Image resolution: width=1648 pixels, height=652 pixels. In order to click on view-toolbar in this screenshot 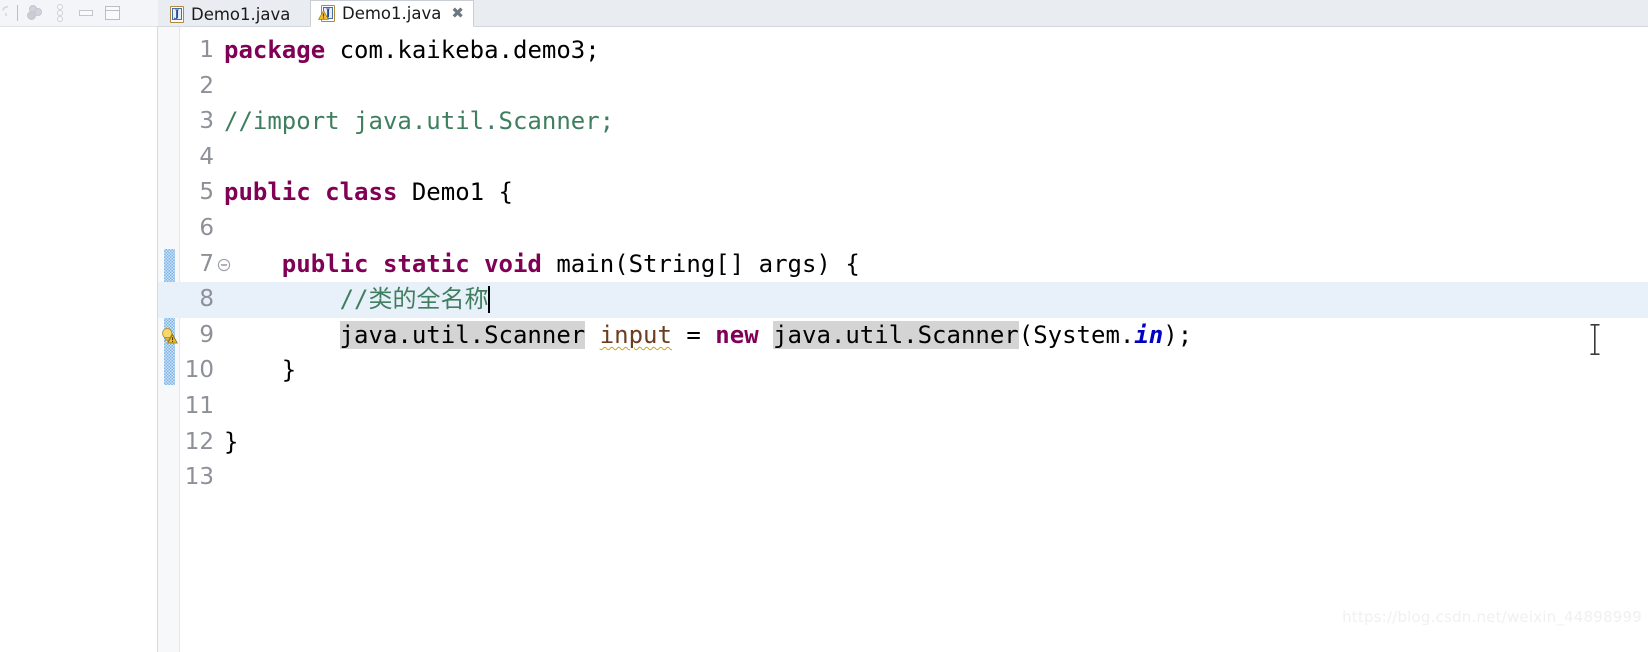, I will do `click(79, 13)`.